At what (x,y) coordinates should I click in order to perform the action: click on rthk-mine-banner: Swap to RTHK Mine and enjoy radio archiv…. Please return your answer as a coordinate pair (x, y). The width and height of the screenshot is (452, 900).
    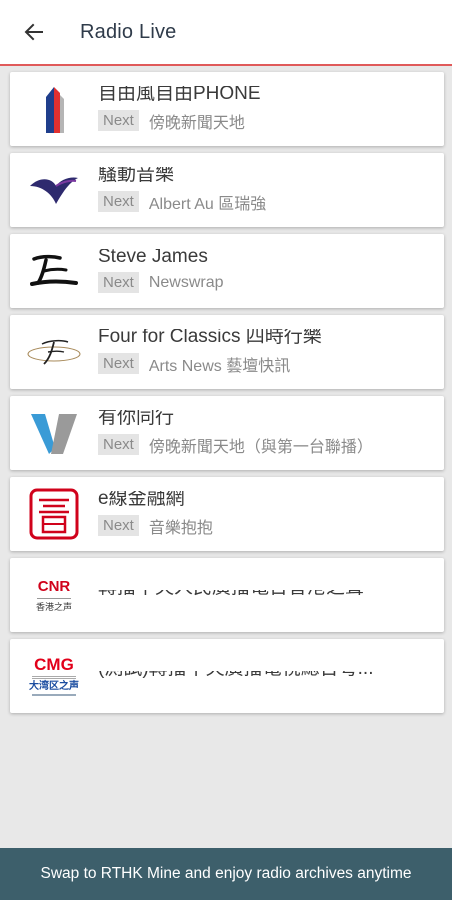
    Looking at the image, I should click on (226, 874).